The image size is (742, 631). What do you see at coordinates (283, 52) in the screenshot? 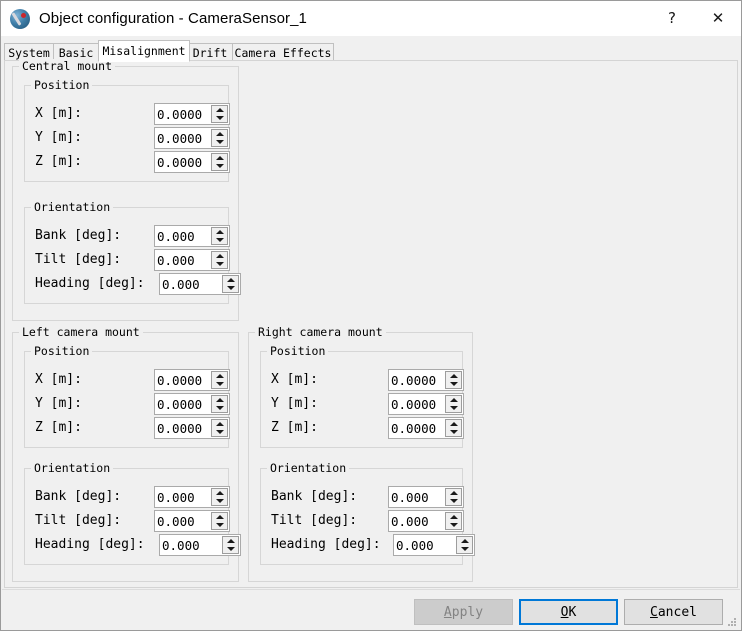
I see `tab-camera-effects: Camera Effects` at bounding box center [283, 52].